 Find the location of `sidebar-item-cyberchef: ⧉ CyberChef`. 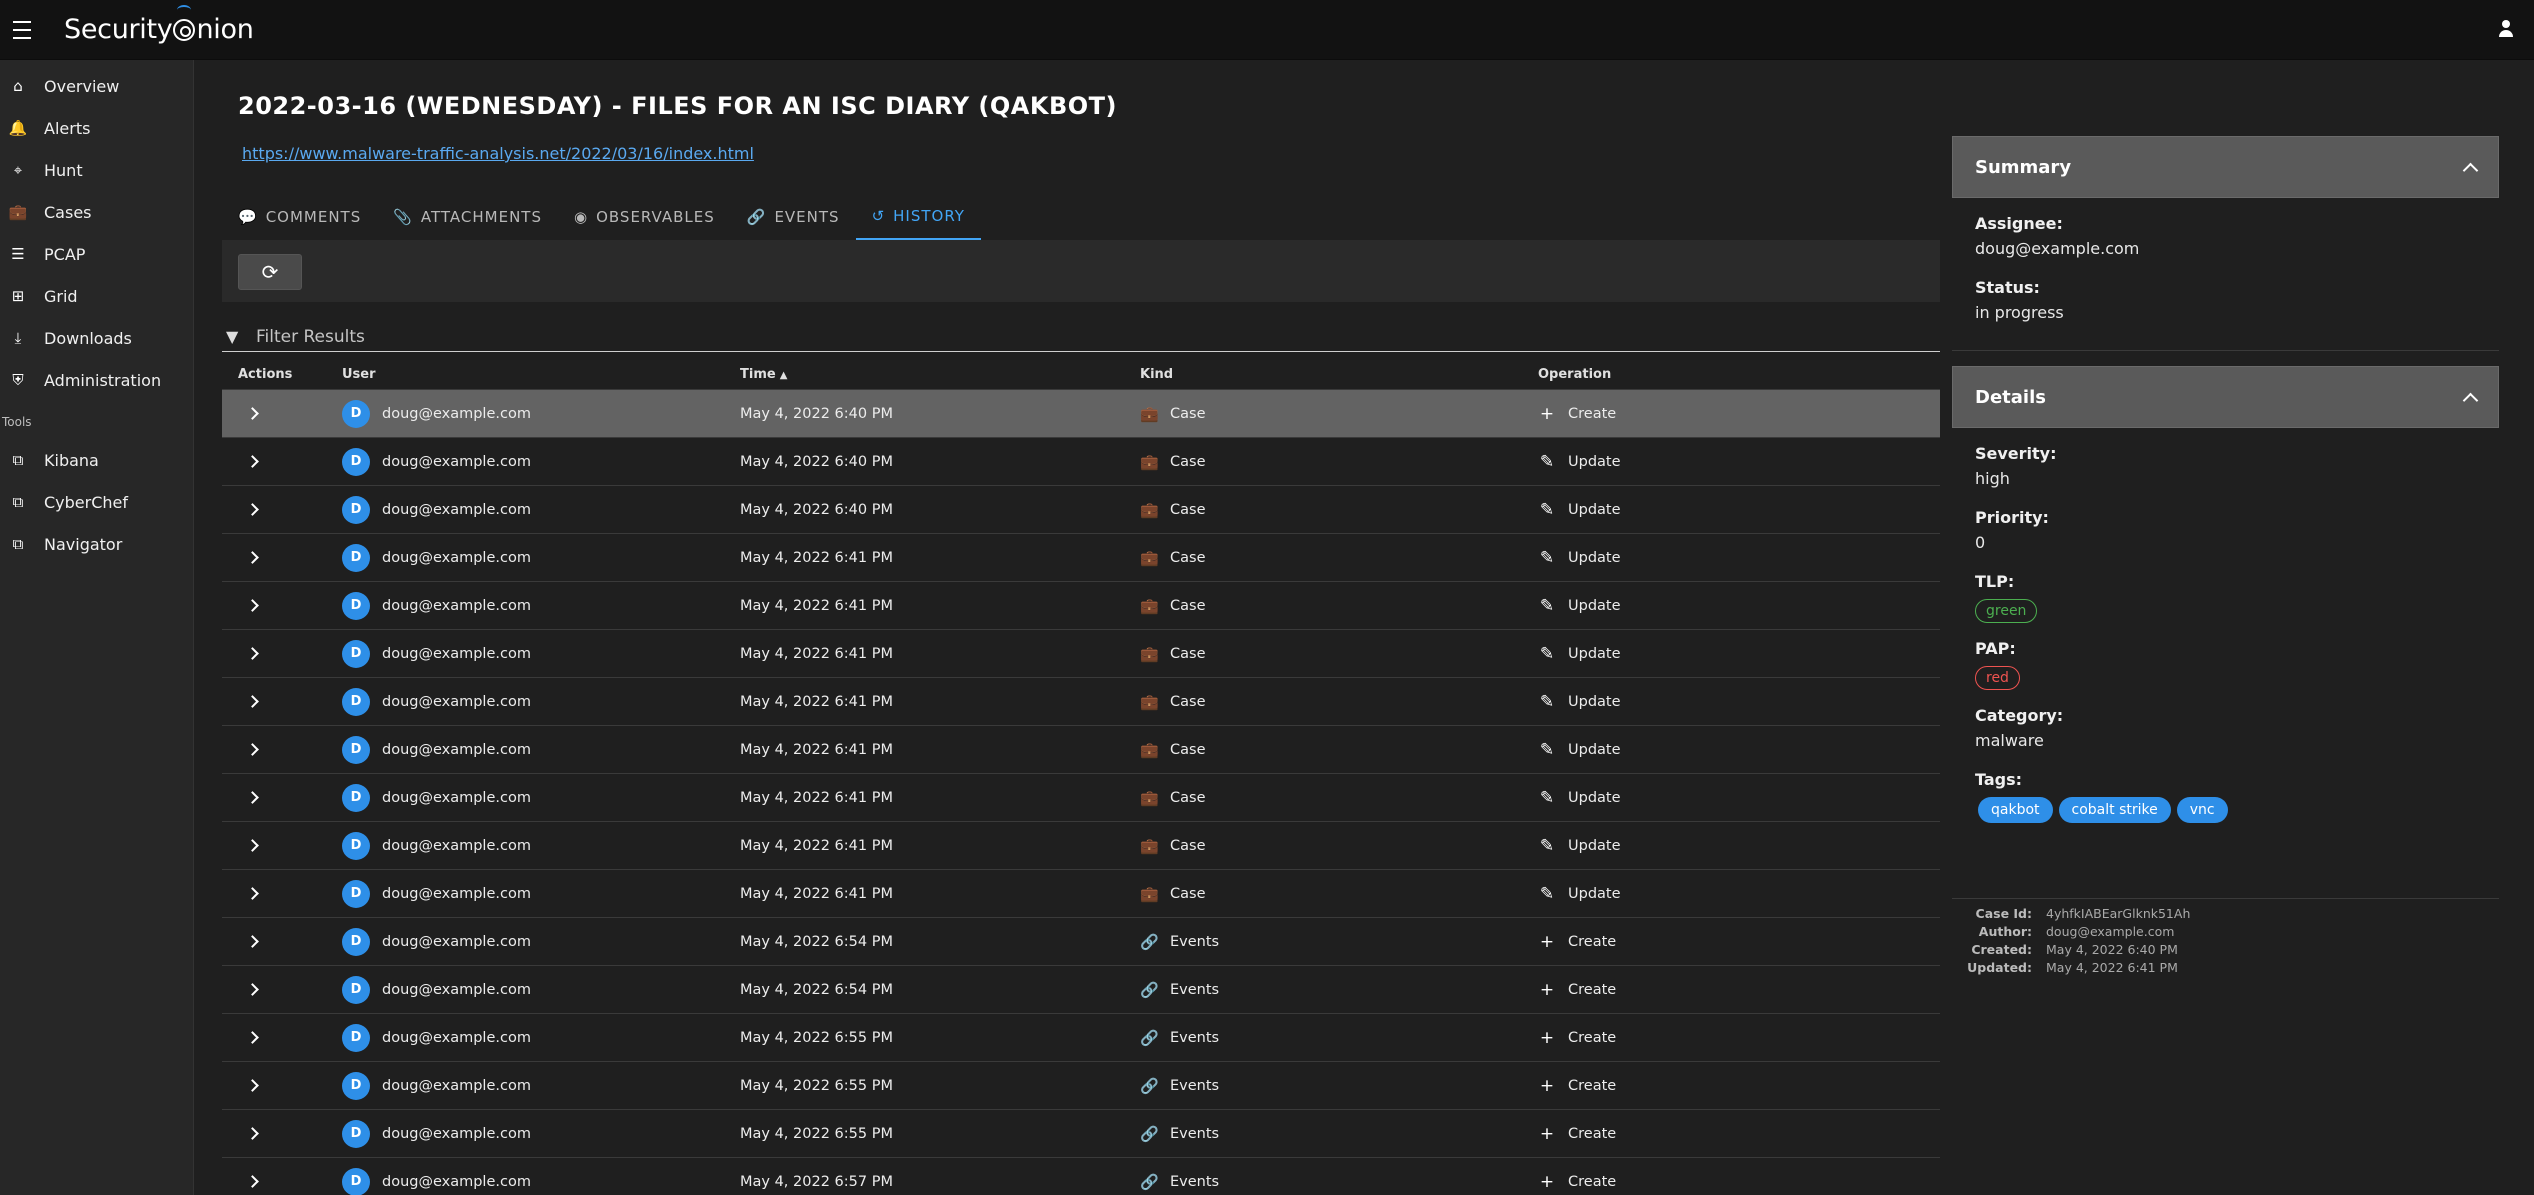

sidebar-item-cyberchef: ⧉ CyberChef is located at coordinates (96, 502).